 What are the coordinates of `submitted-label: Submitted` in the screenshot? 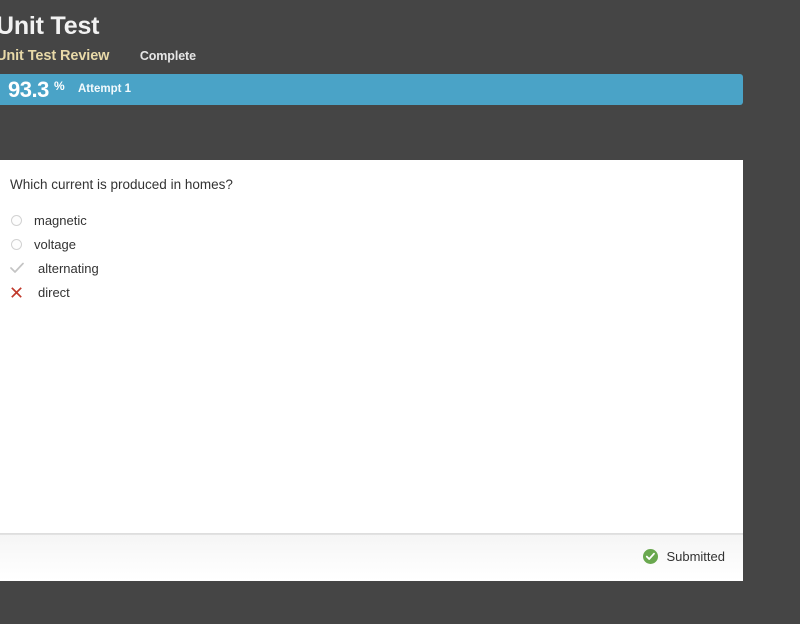 It's located at (695, 556).